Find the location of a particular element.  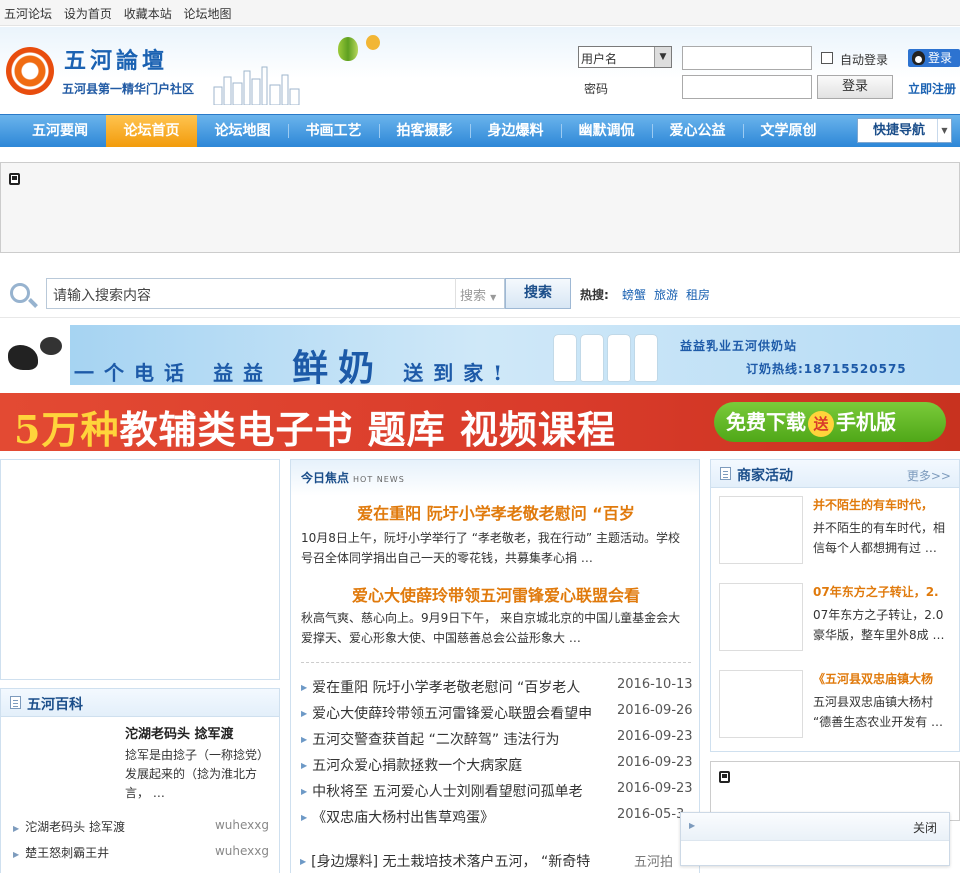

nav-item-humor: 幽默调侃 is located at coordinates (606, 131).